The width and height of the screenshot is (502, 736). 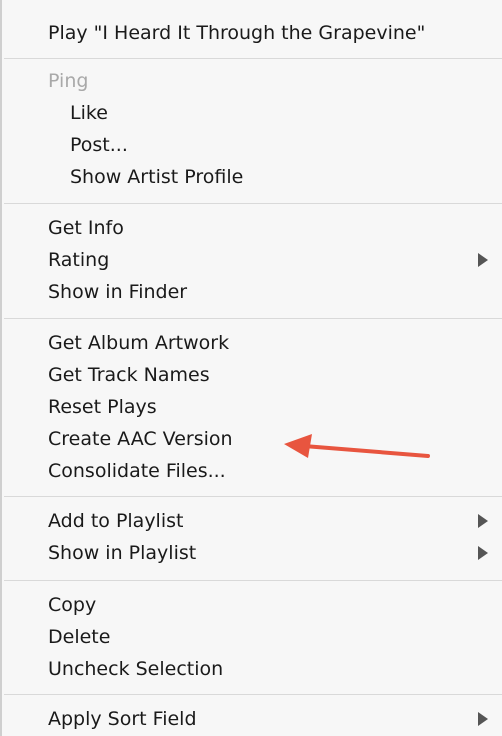 What do you see at coordinates (78, 260) in the screenshot?
I see `menu-item-rating: Rating` at bounding box center [78, 260].